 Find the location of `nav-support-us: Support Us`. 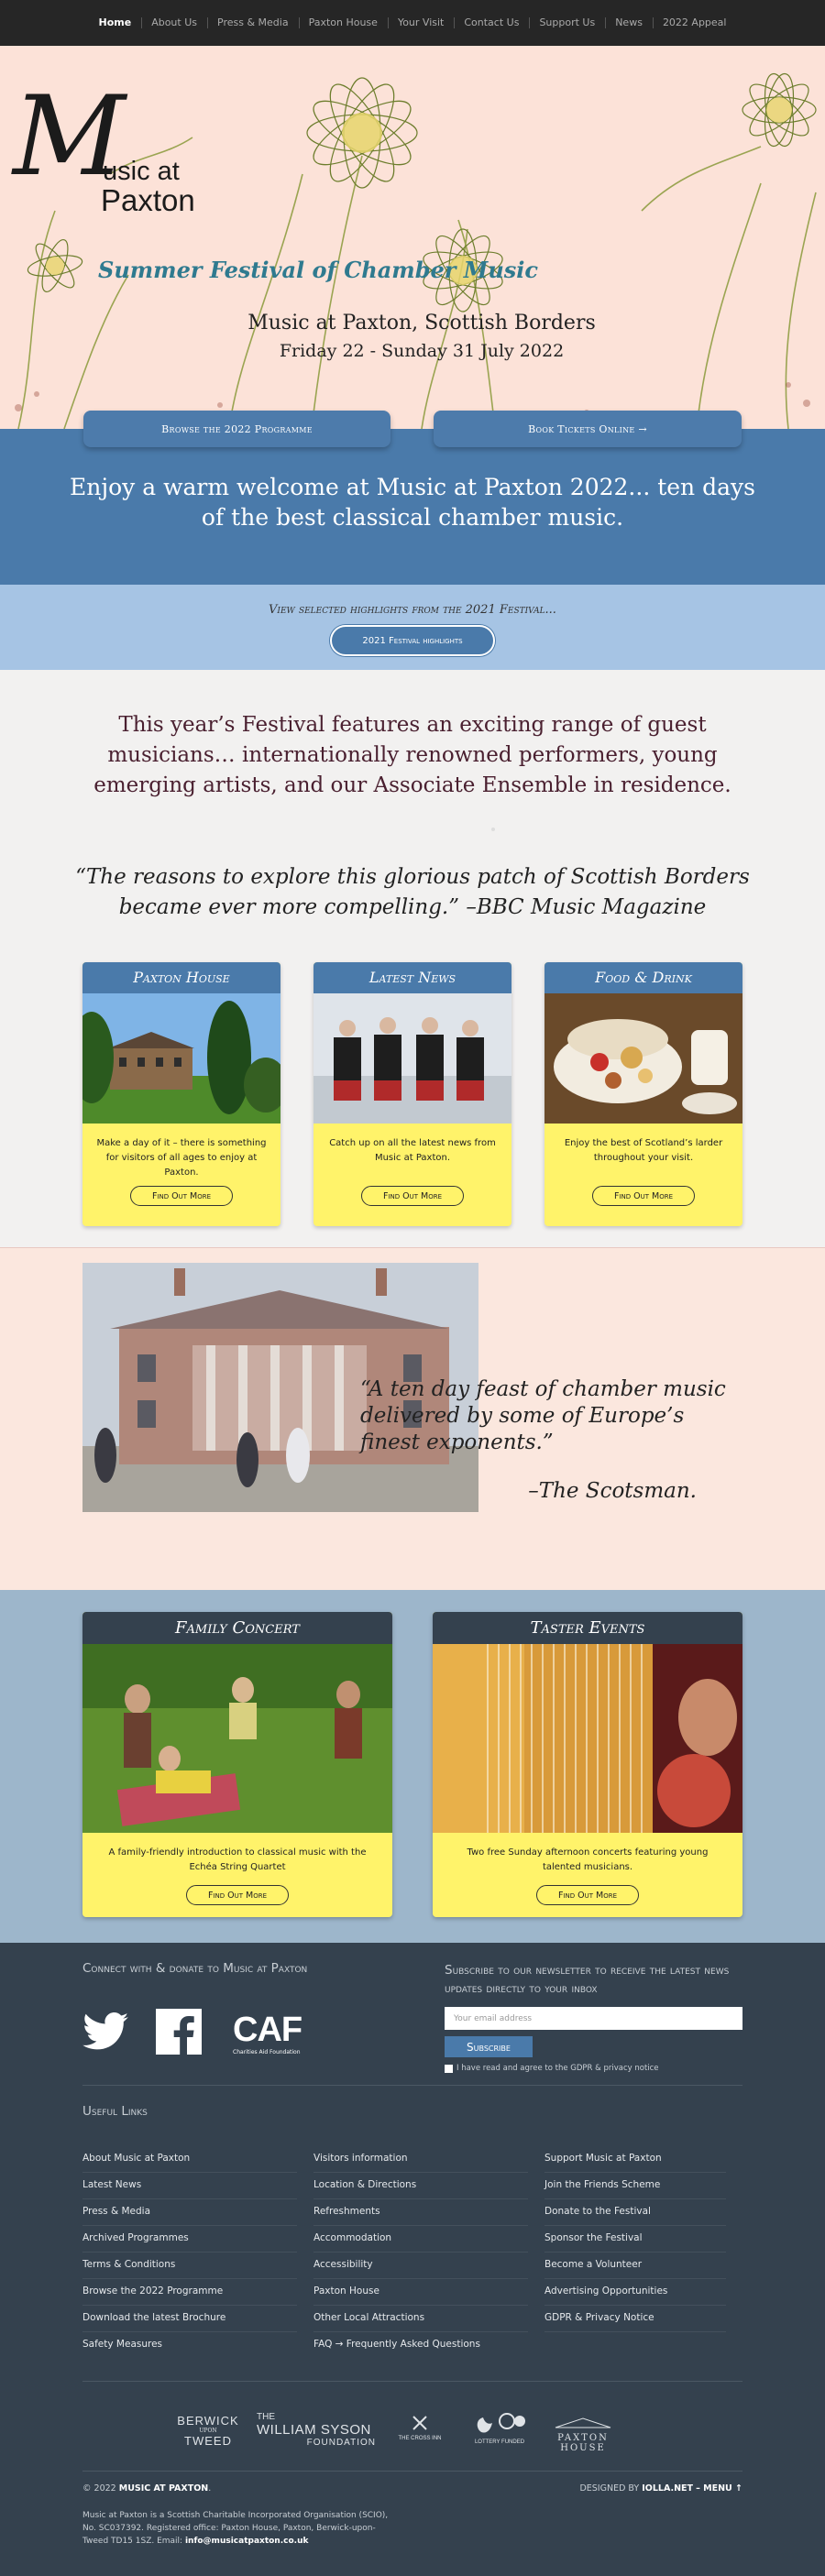

nav-support-us: Support Us is located at coordinates (567, 23).